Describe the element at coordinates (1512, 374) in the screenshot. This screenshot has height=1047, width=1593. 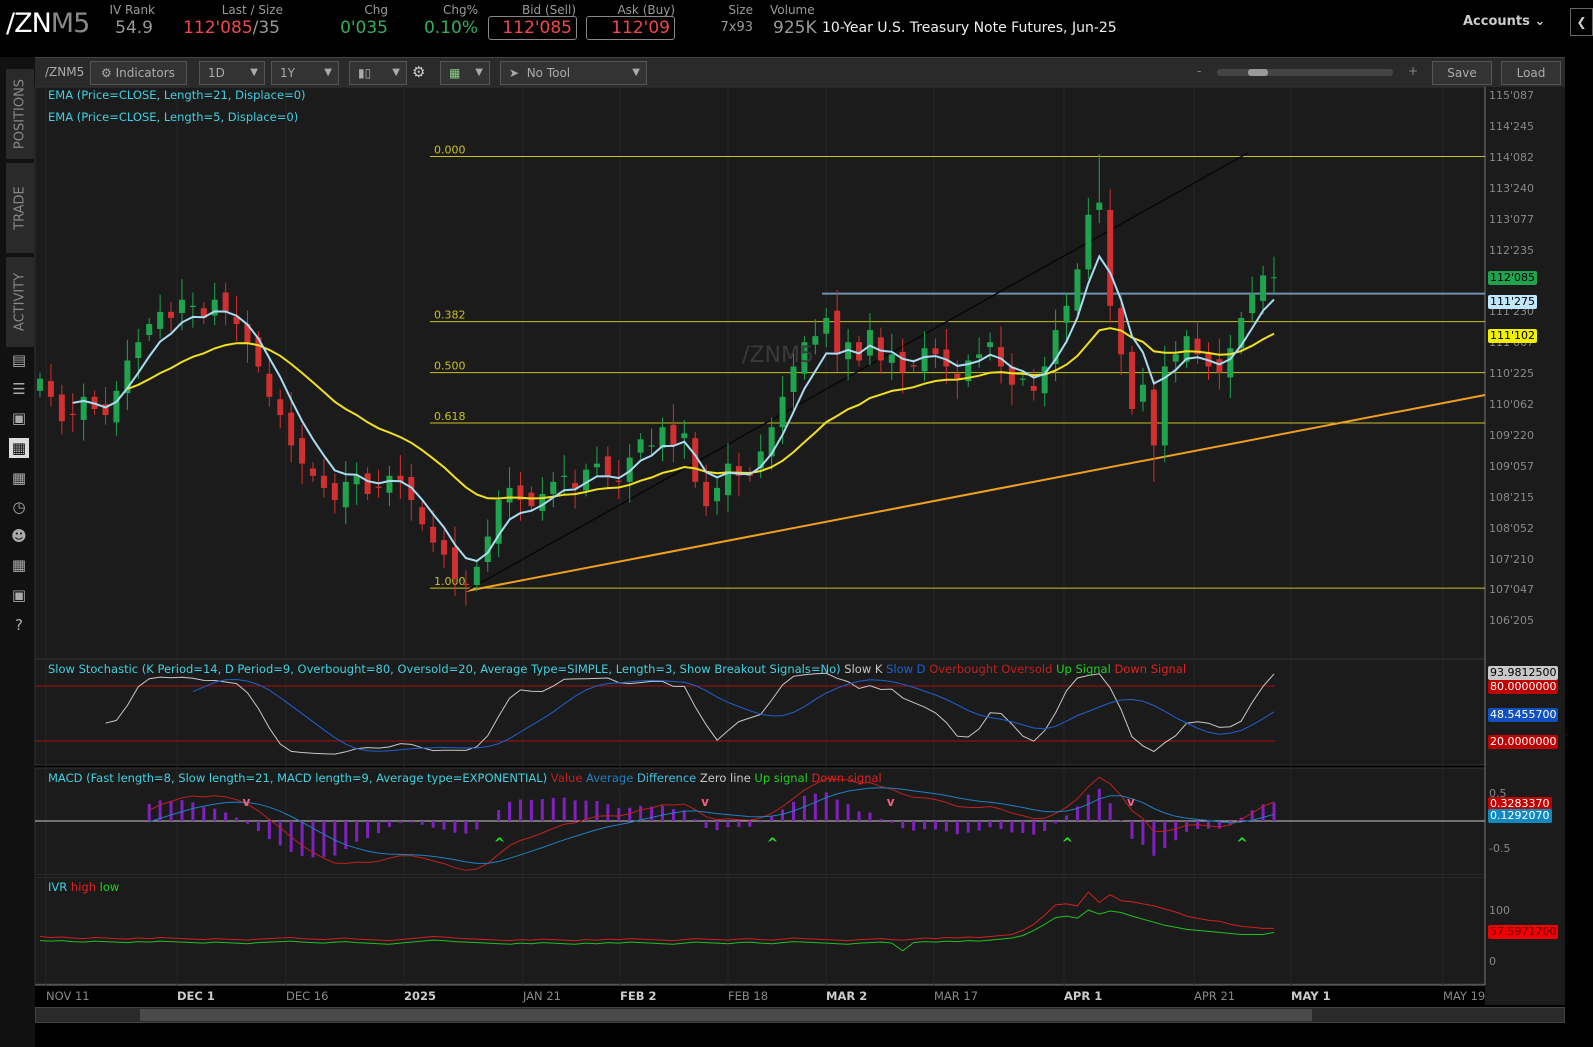
I see `price-axis-label: 110'225` at that location.